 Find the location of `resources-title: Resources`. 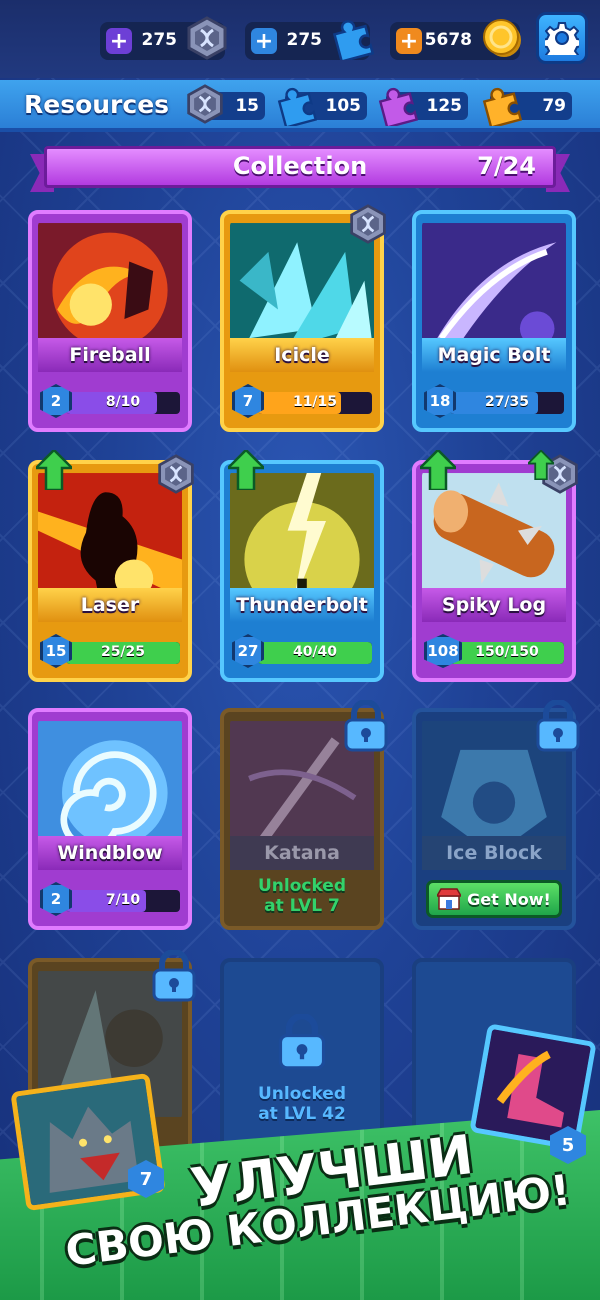

resources-title: Resources is located at coordinates (97, 104).